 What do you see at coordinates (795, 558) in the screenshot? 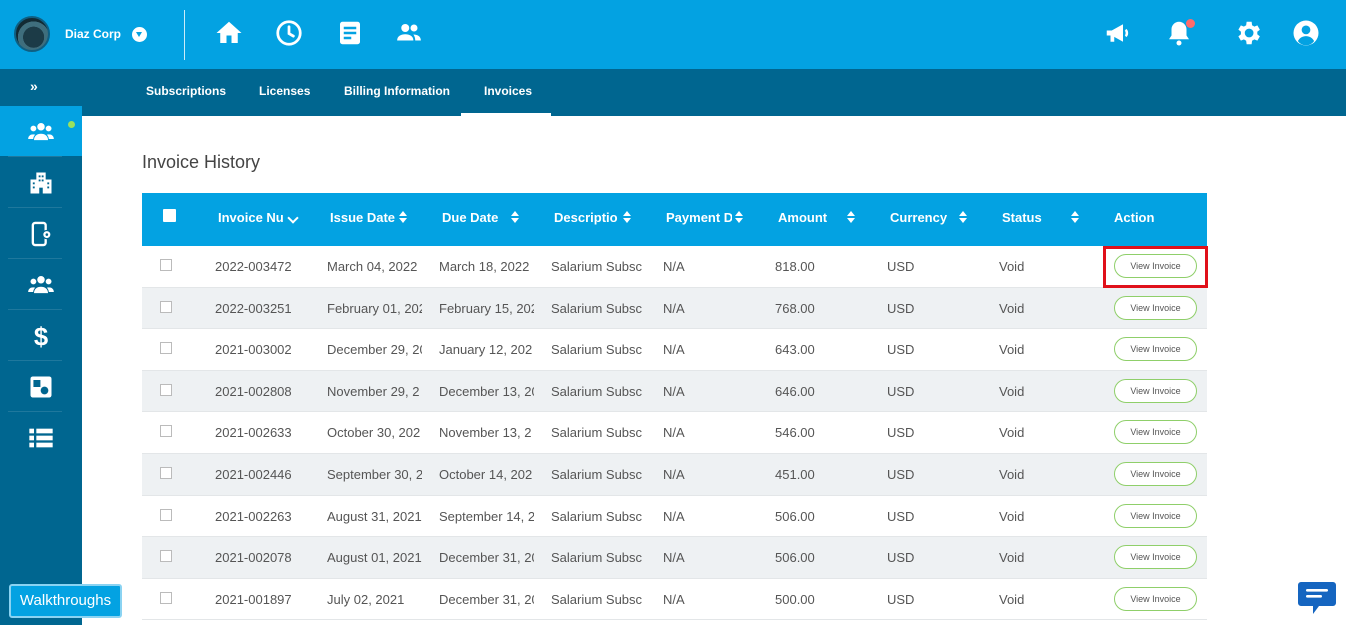
I see `cell-amount: 506.00` at bounding box center [795, 558].